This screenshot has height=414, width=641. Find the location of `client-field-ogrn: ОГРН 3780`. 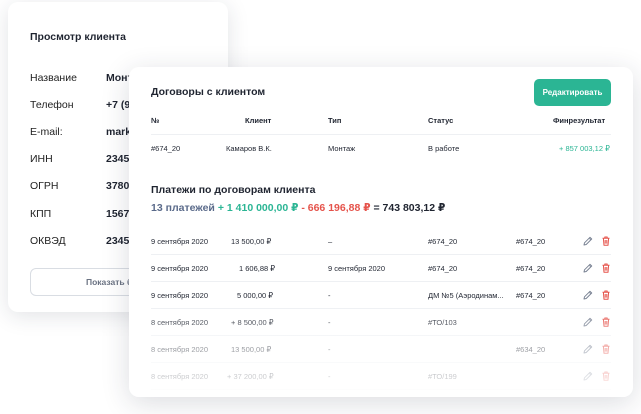

client-field-ogrn: ОГРН 3780 is located at coordinates (79, 186).